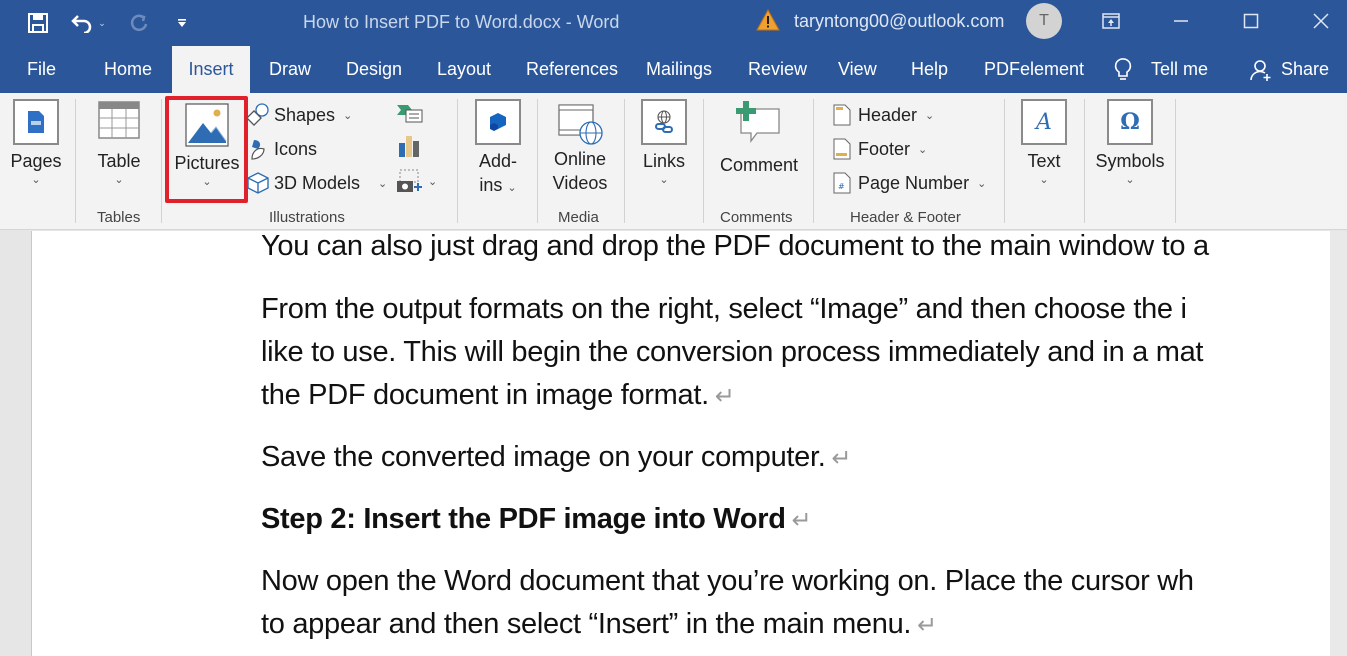 The image size is (1347, 656). Describe the element at coordinates (842, 115) in the screenshot. I see `header-icon` at that location.